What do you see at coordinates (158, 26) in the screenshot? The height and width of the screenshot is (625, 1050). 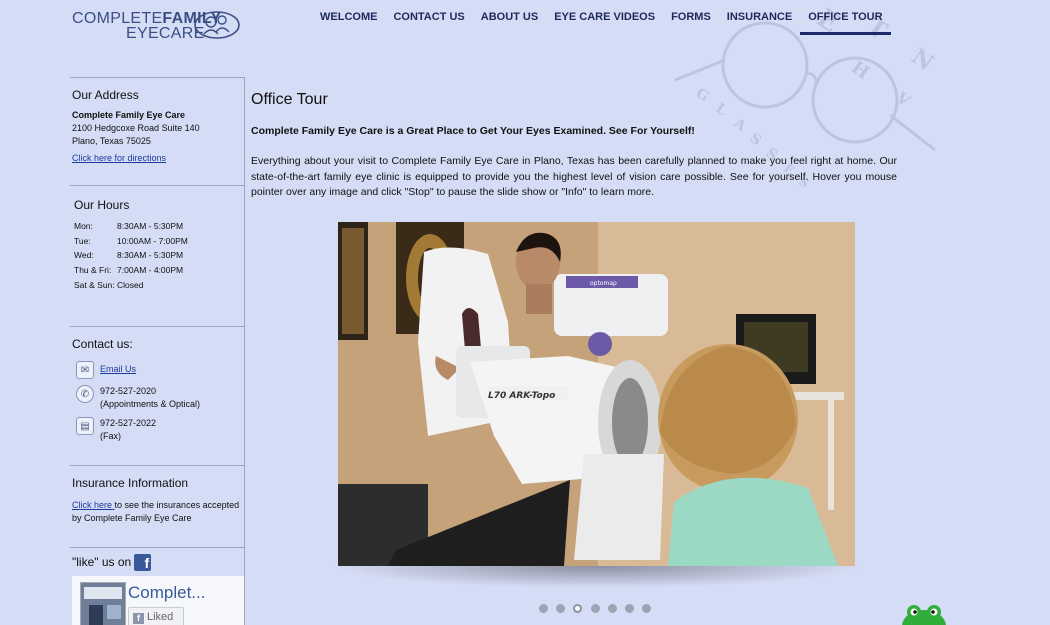 I see `site-logo: COMPLETEFAMILY EYECARE` at bounding box center [158, 26].